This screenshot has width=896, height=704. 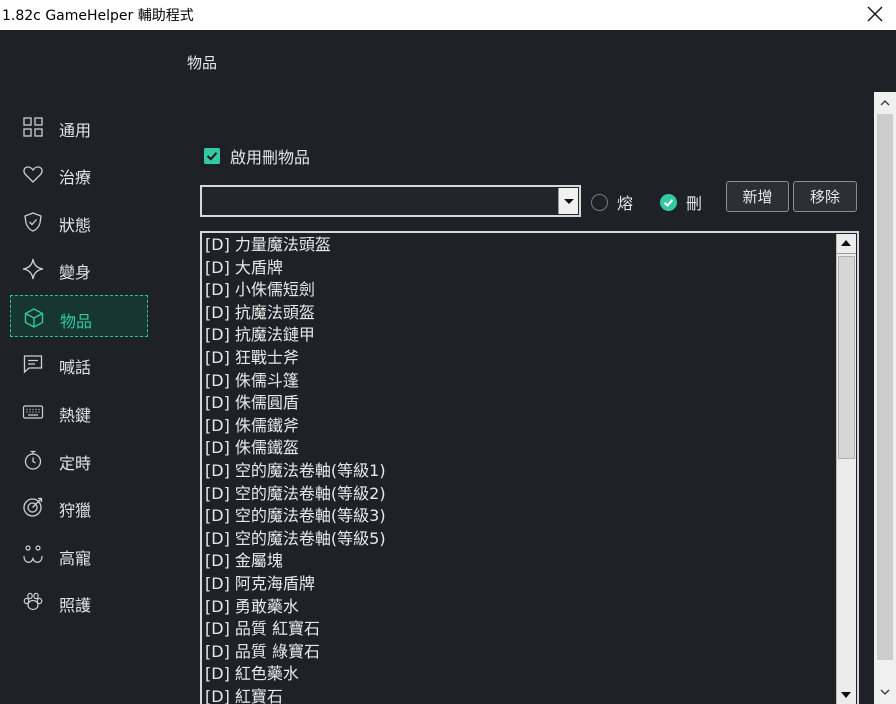 I want to click on list-item: [D] 侏儒斗篷, so click(x=295, y=381).